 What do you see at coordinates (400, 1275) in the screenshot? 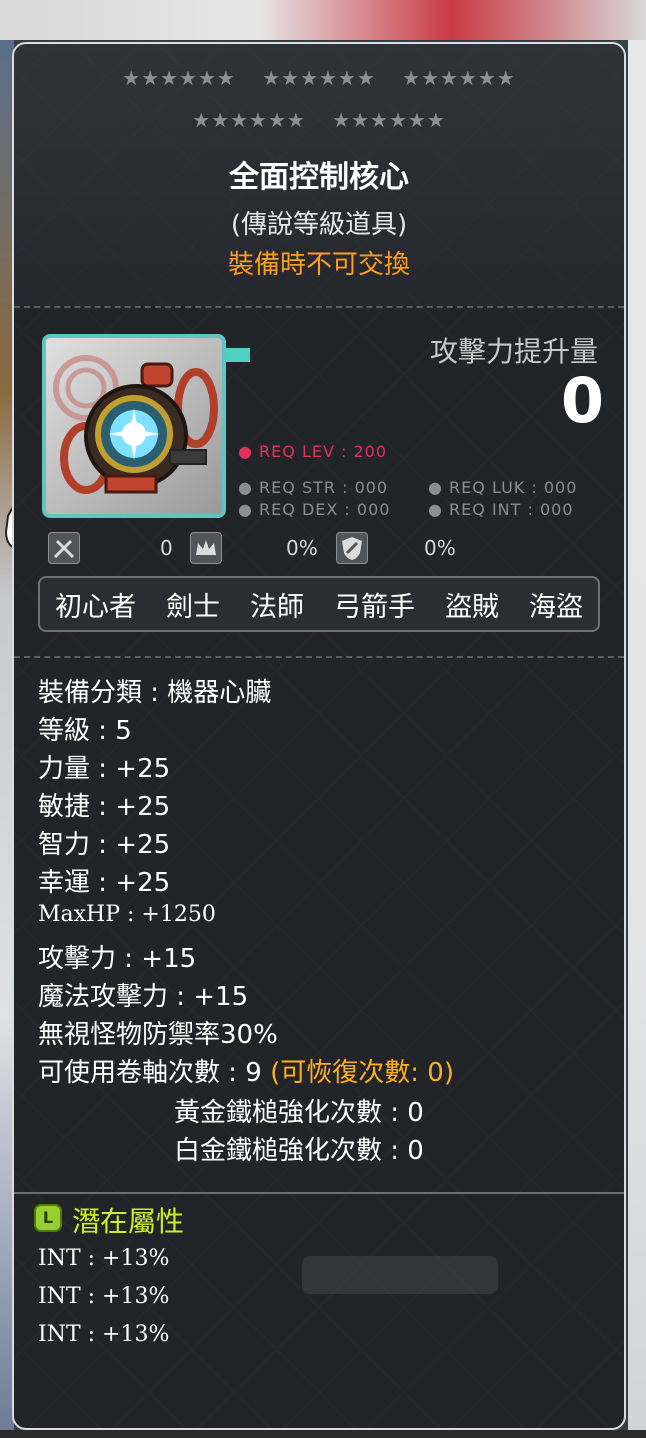
I see `background-button-ghost` at bounding box center [400, 1275].